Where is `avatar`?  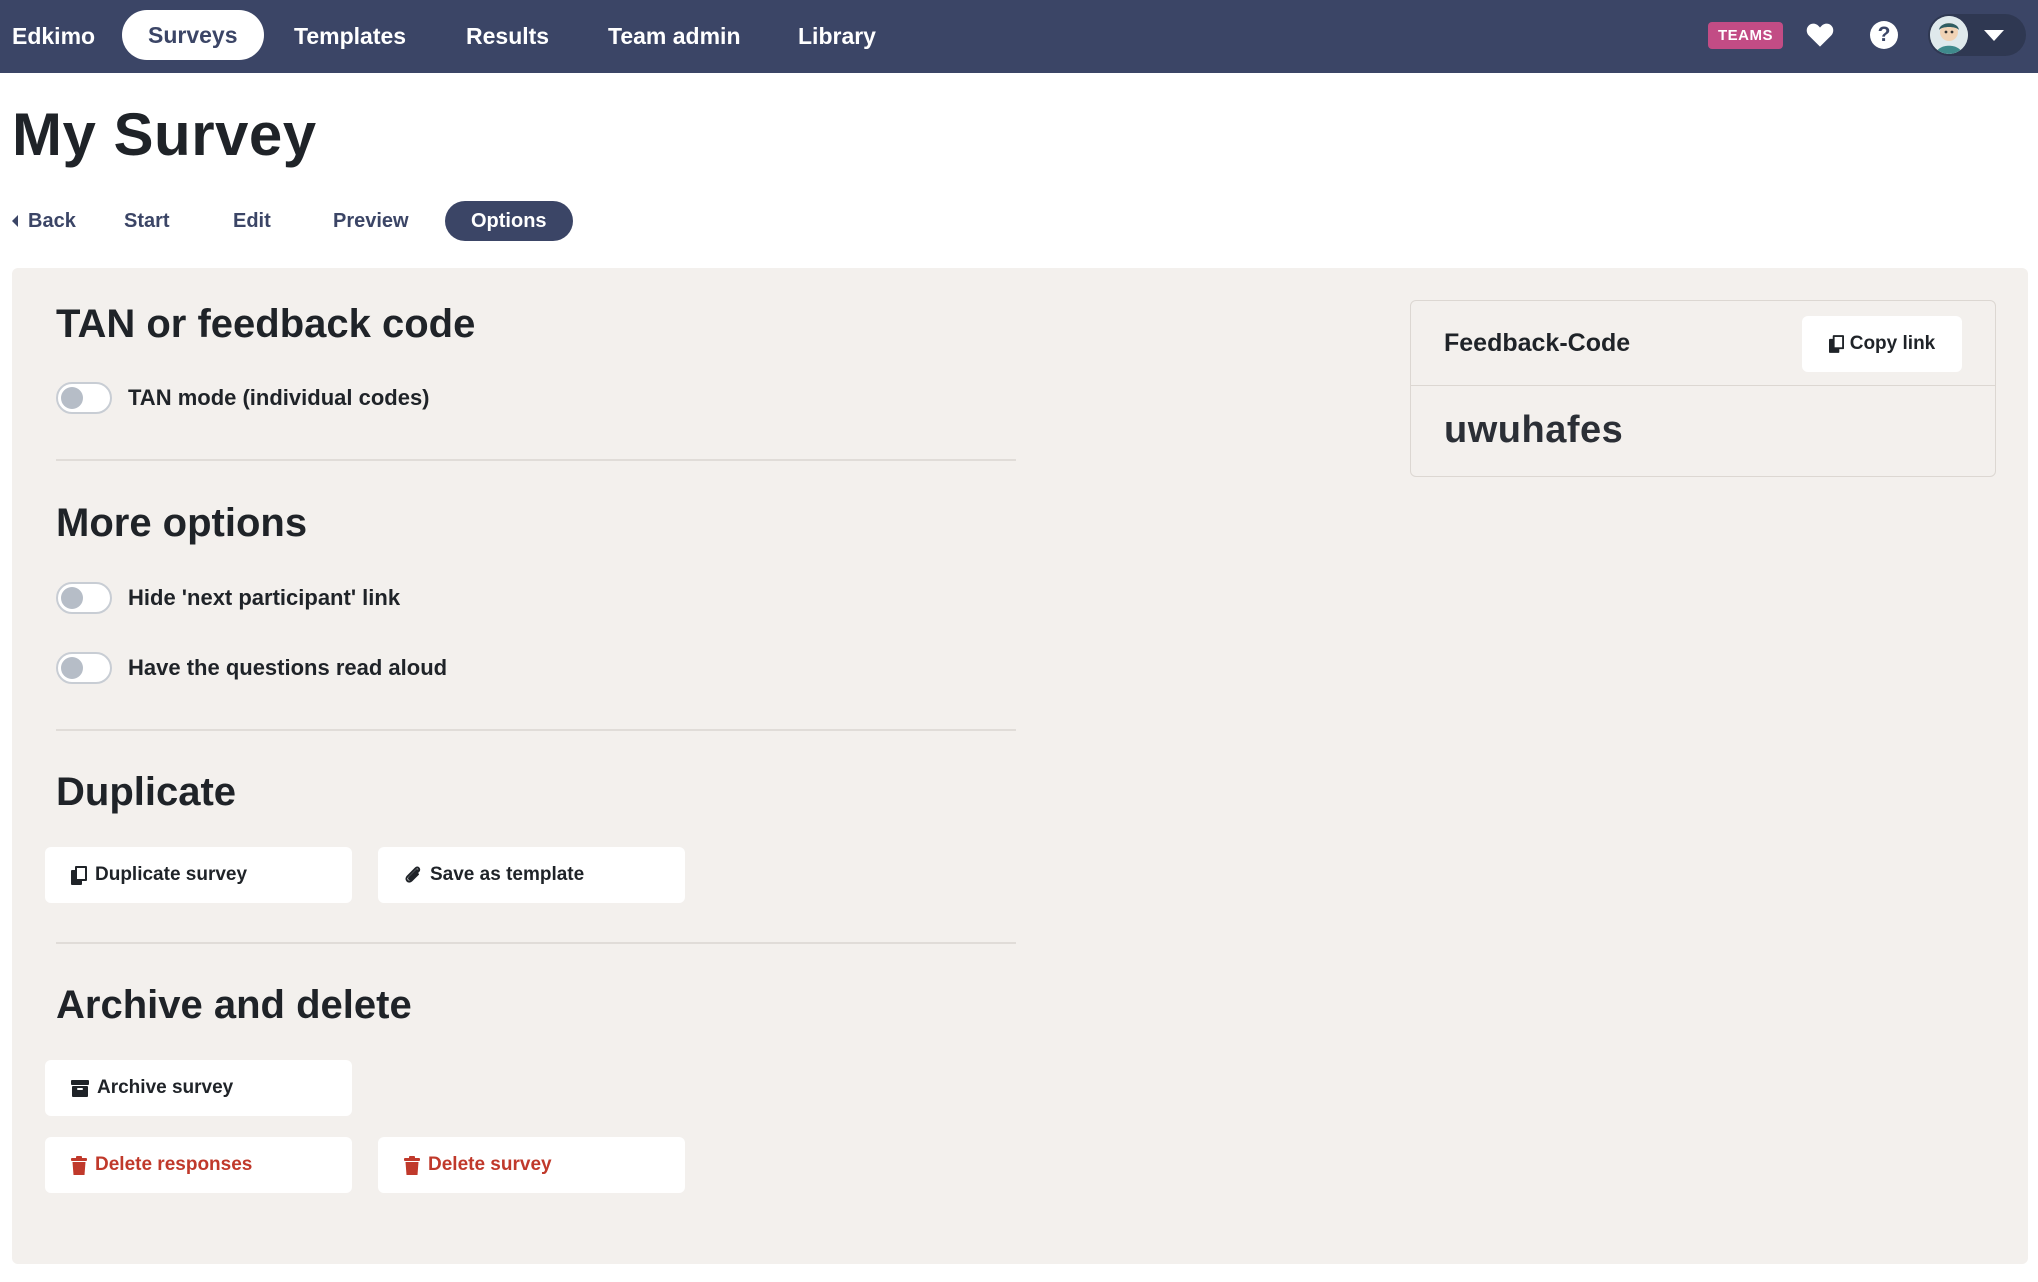
avatar is located at coordinates (1949, 35).